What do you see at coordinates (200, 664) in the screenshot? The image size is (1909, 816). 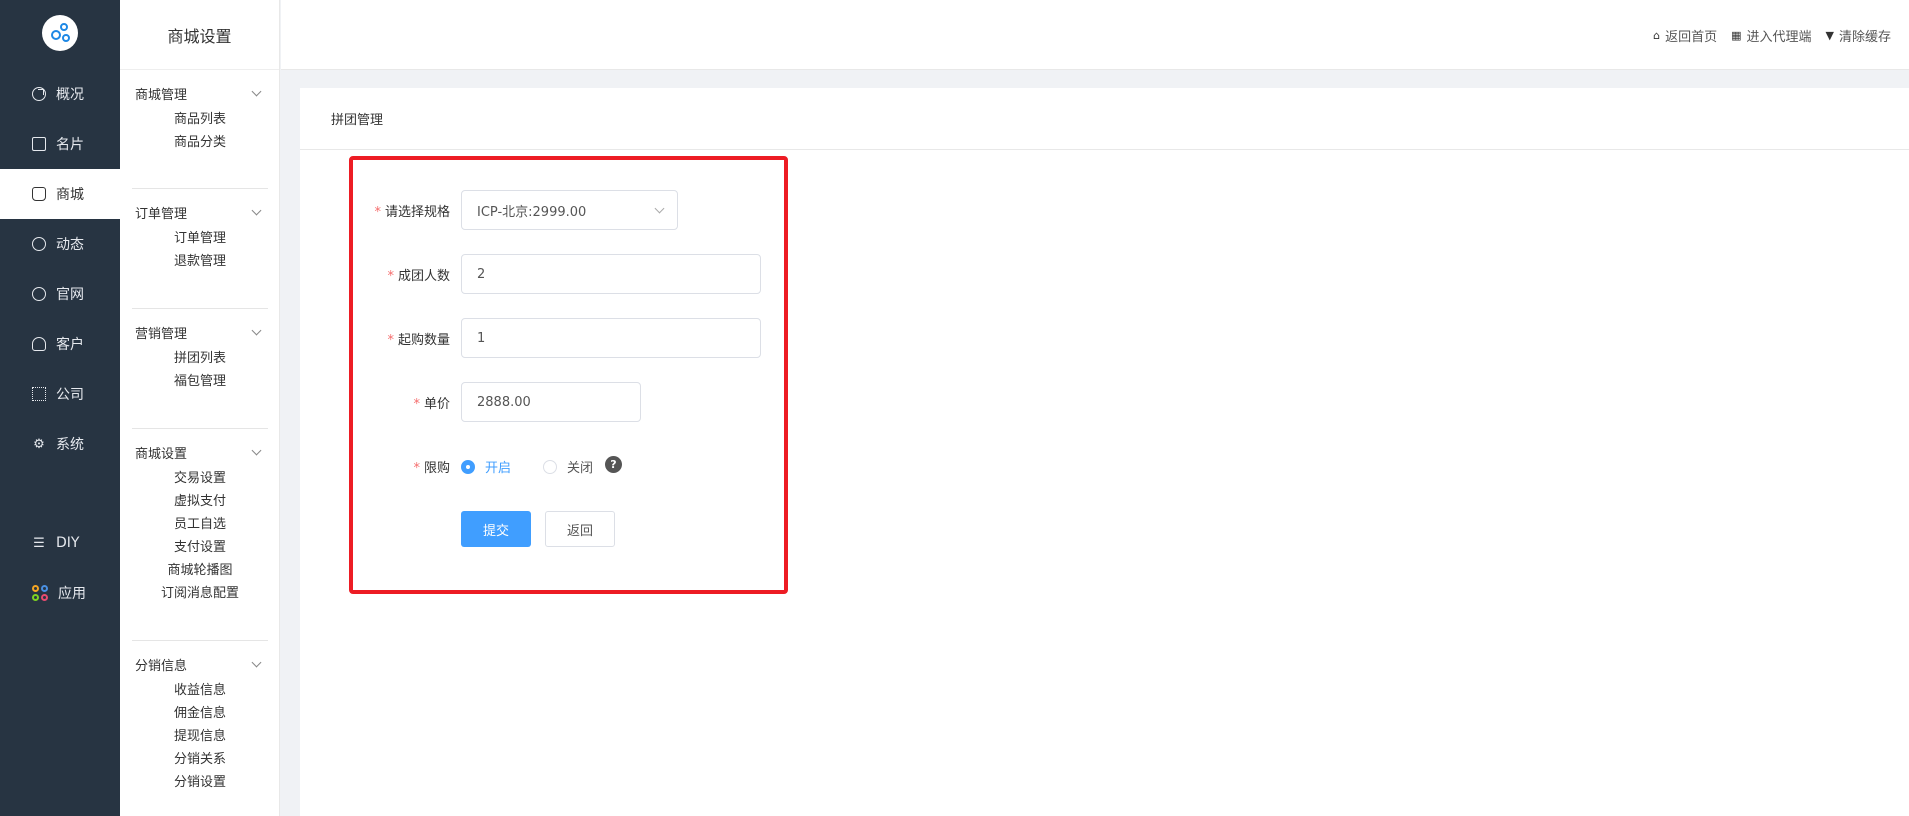 I see `menu-group-header: 分销信息` at bounding box center [200, 664].